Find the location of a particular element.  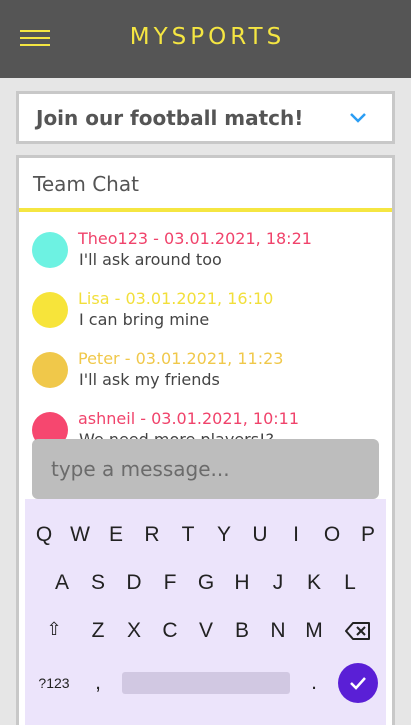

key-o: O is located at coordinates (332, 535).